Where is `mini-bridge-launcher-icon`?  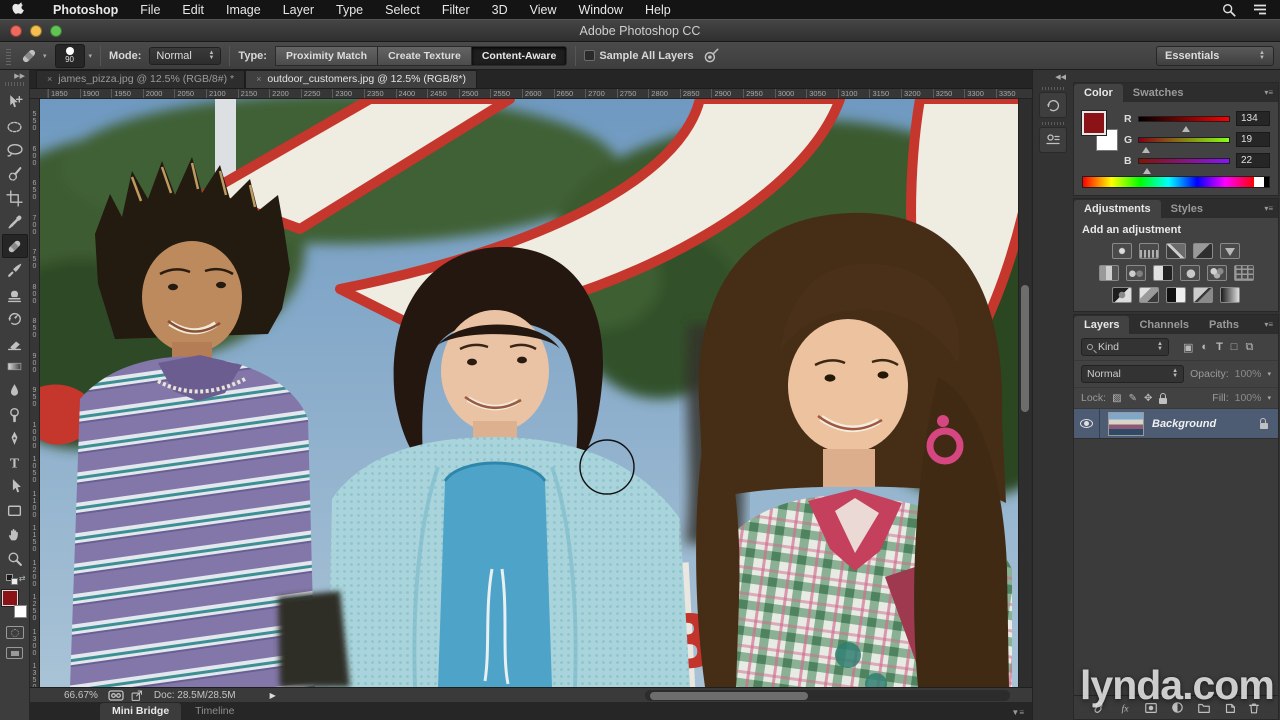
mini-bridge-launcher-icon is located at coordinates (116, 695).